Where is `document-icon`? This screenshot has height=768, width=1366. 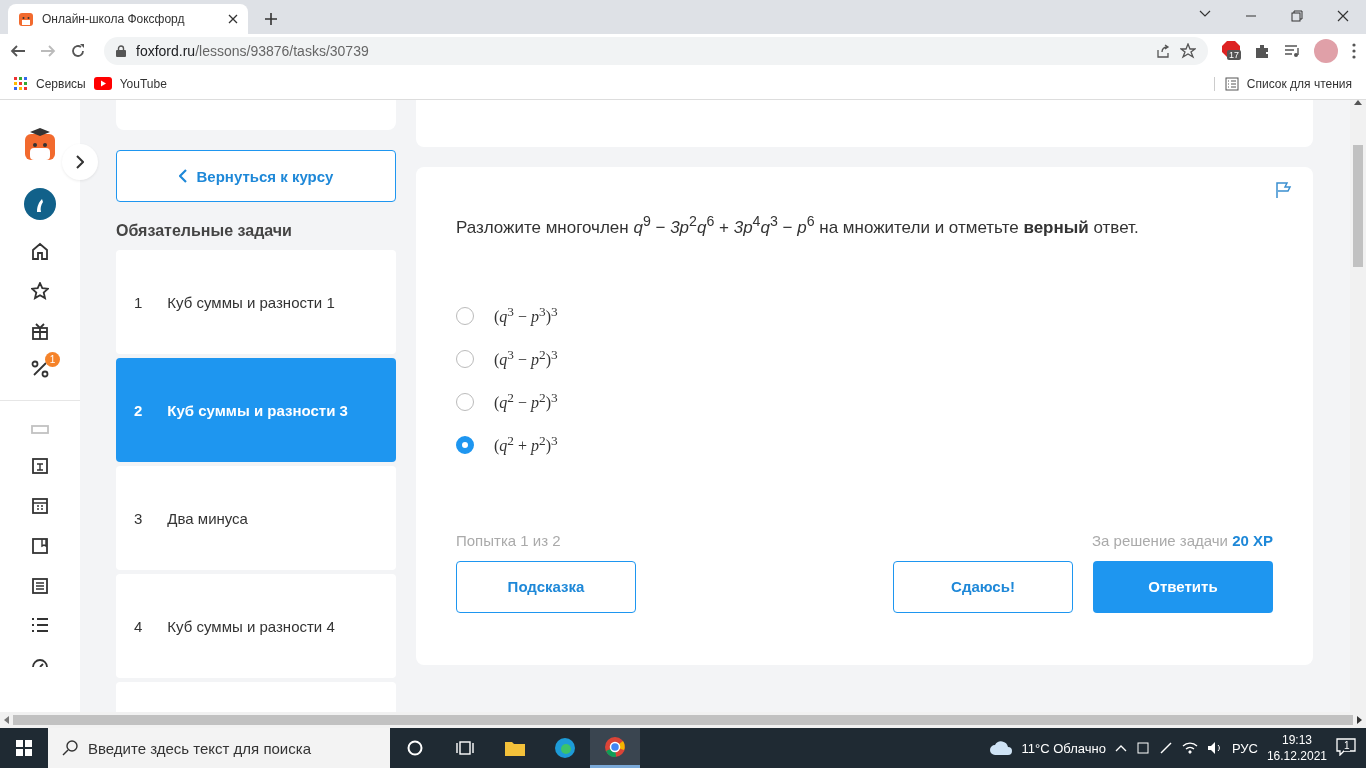
document-icon is located at coordinates (40, 586).